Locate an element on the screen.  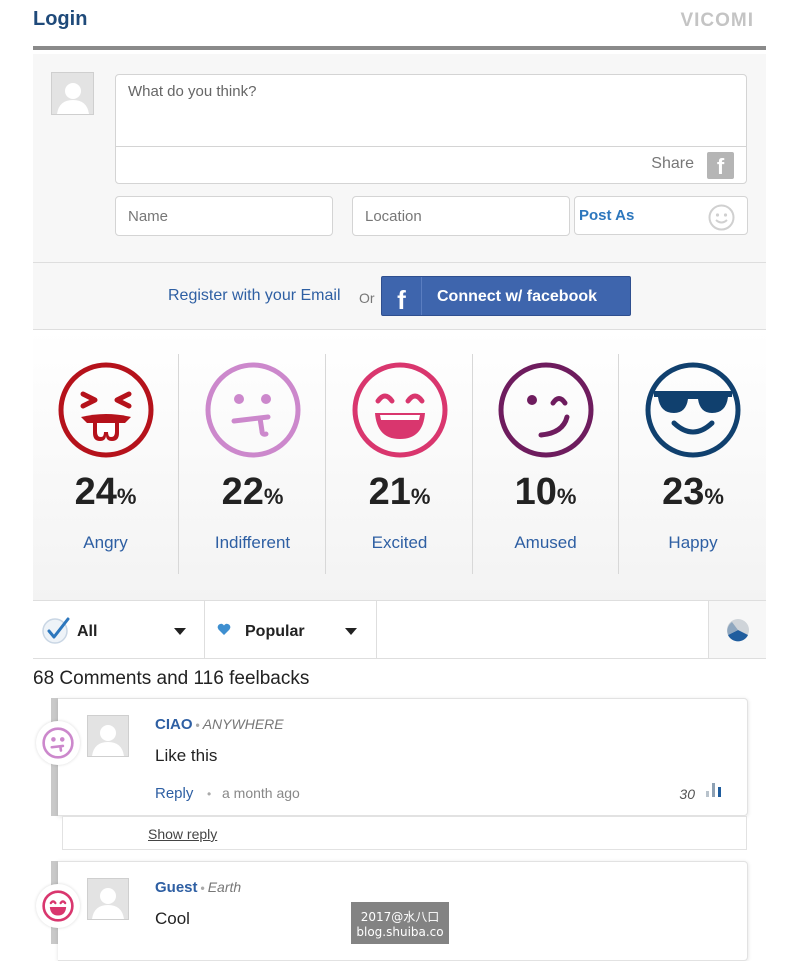
reaction-excited: 21% Excited is located at coordinates (400, 464).